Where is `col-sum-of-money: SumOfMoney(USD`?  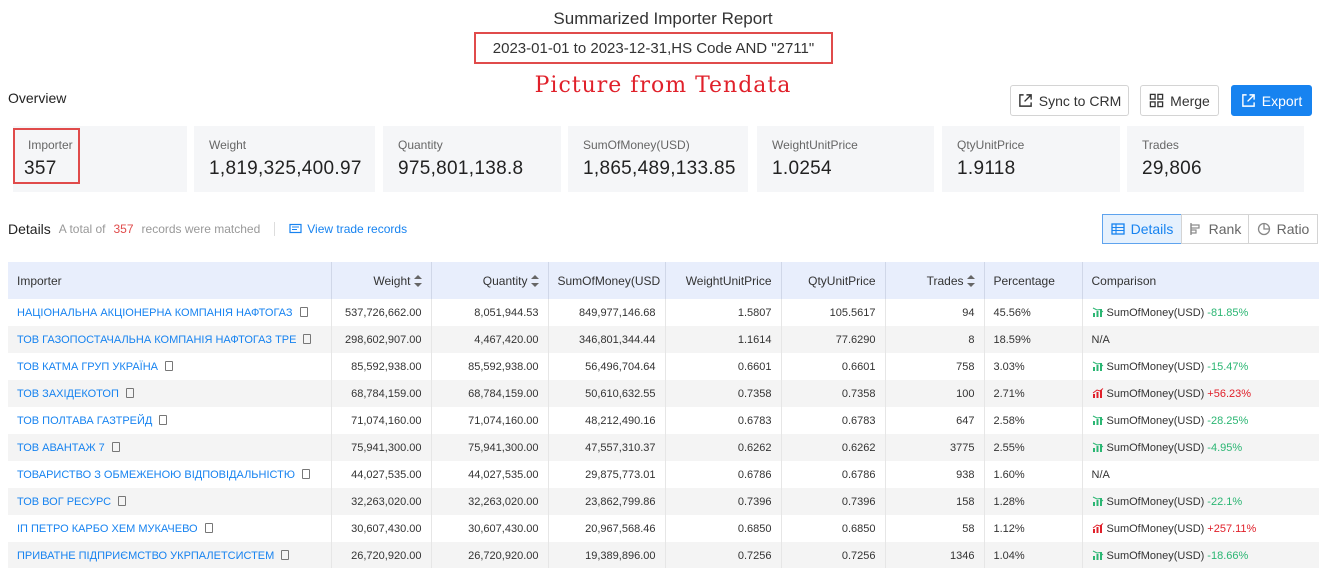 col-sum-of-money: SumOfMoney(USD is located at coordinates (607, 280).